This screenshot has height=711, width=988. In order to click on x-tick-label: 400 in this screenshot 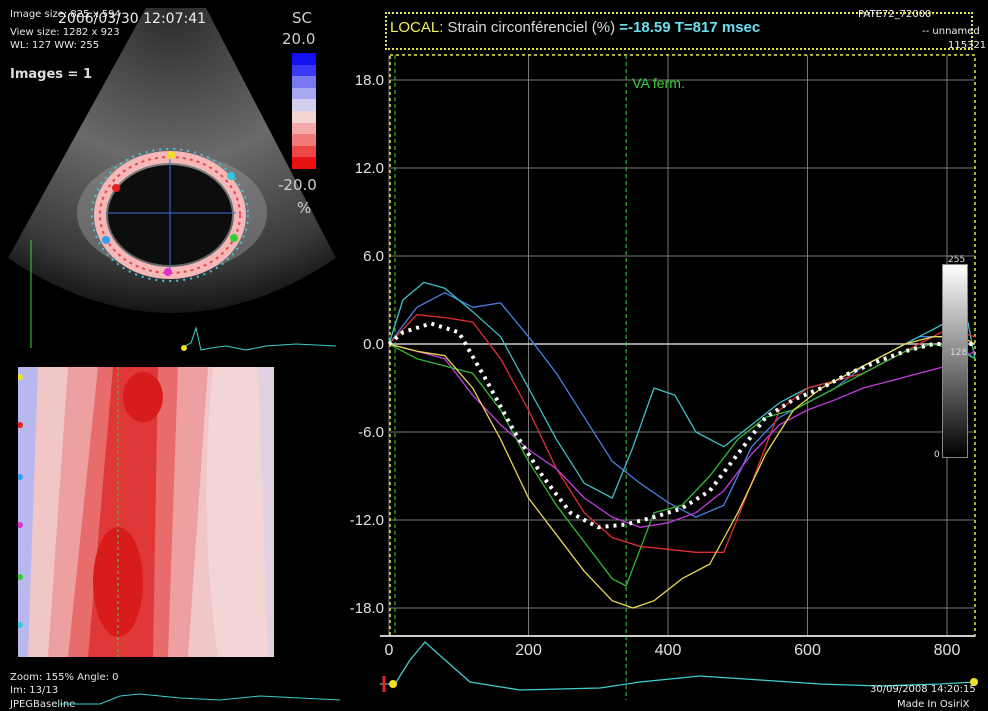, I will do `click(668, 650)`.